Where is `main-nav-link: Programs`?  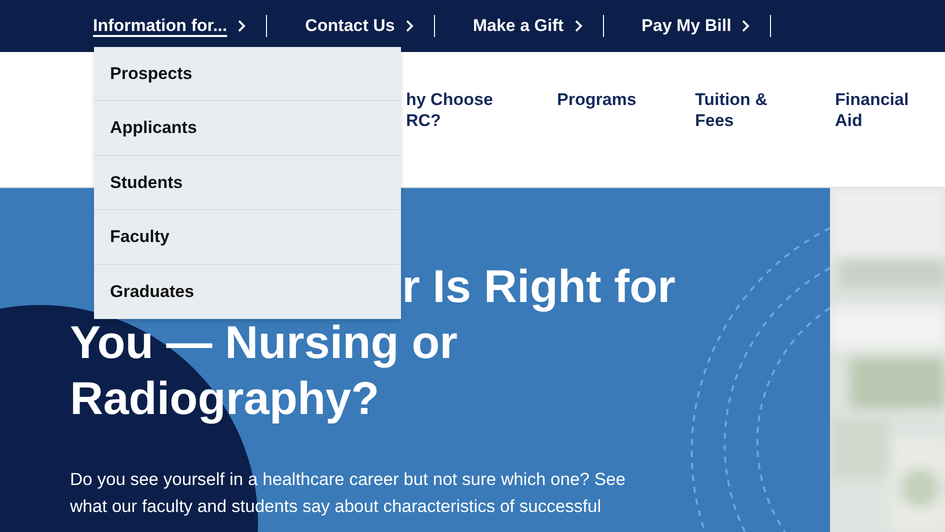 main-nav-link: Programs is located at coordinates (596, 99).